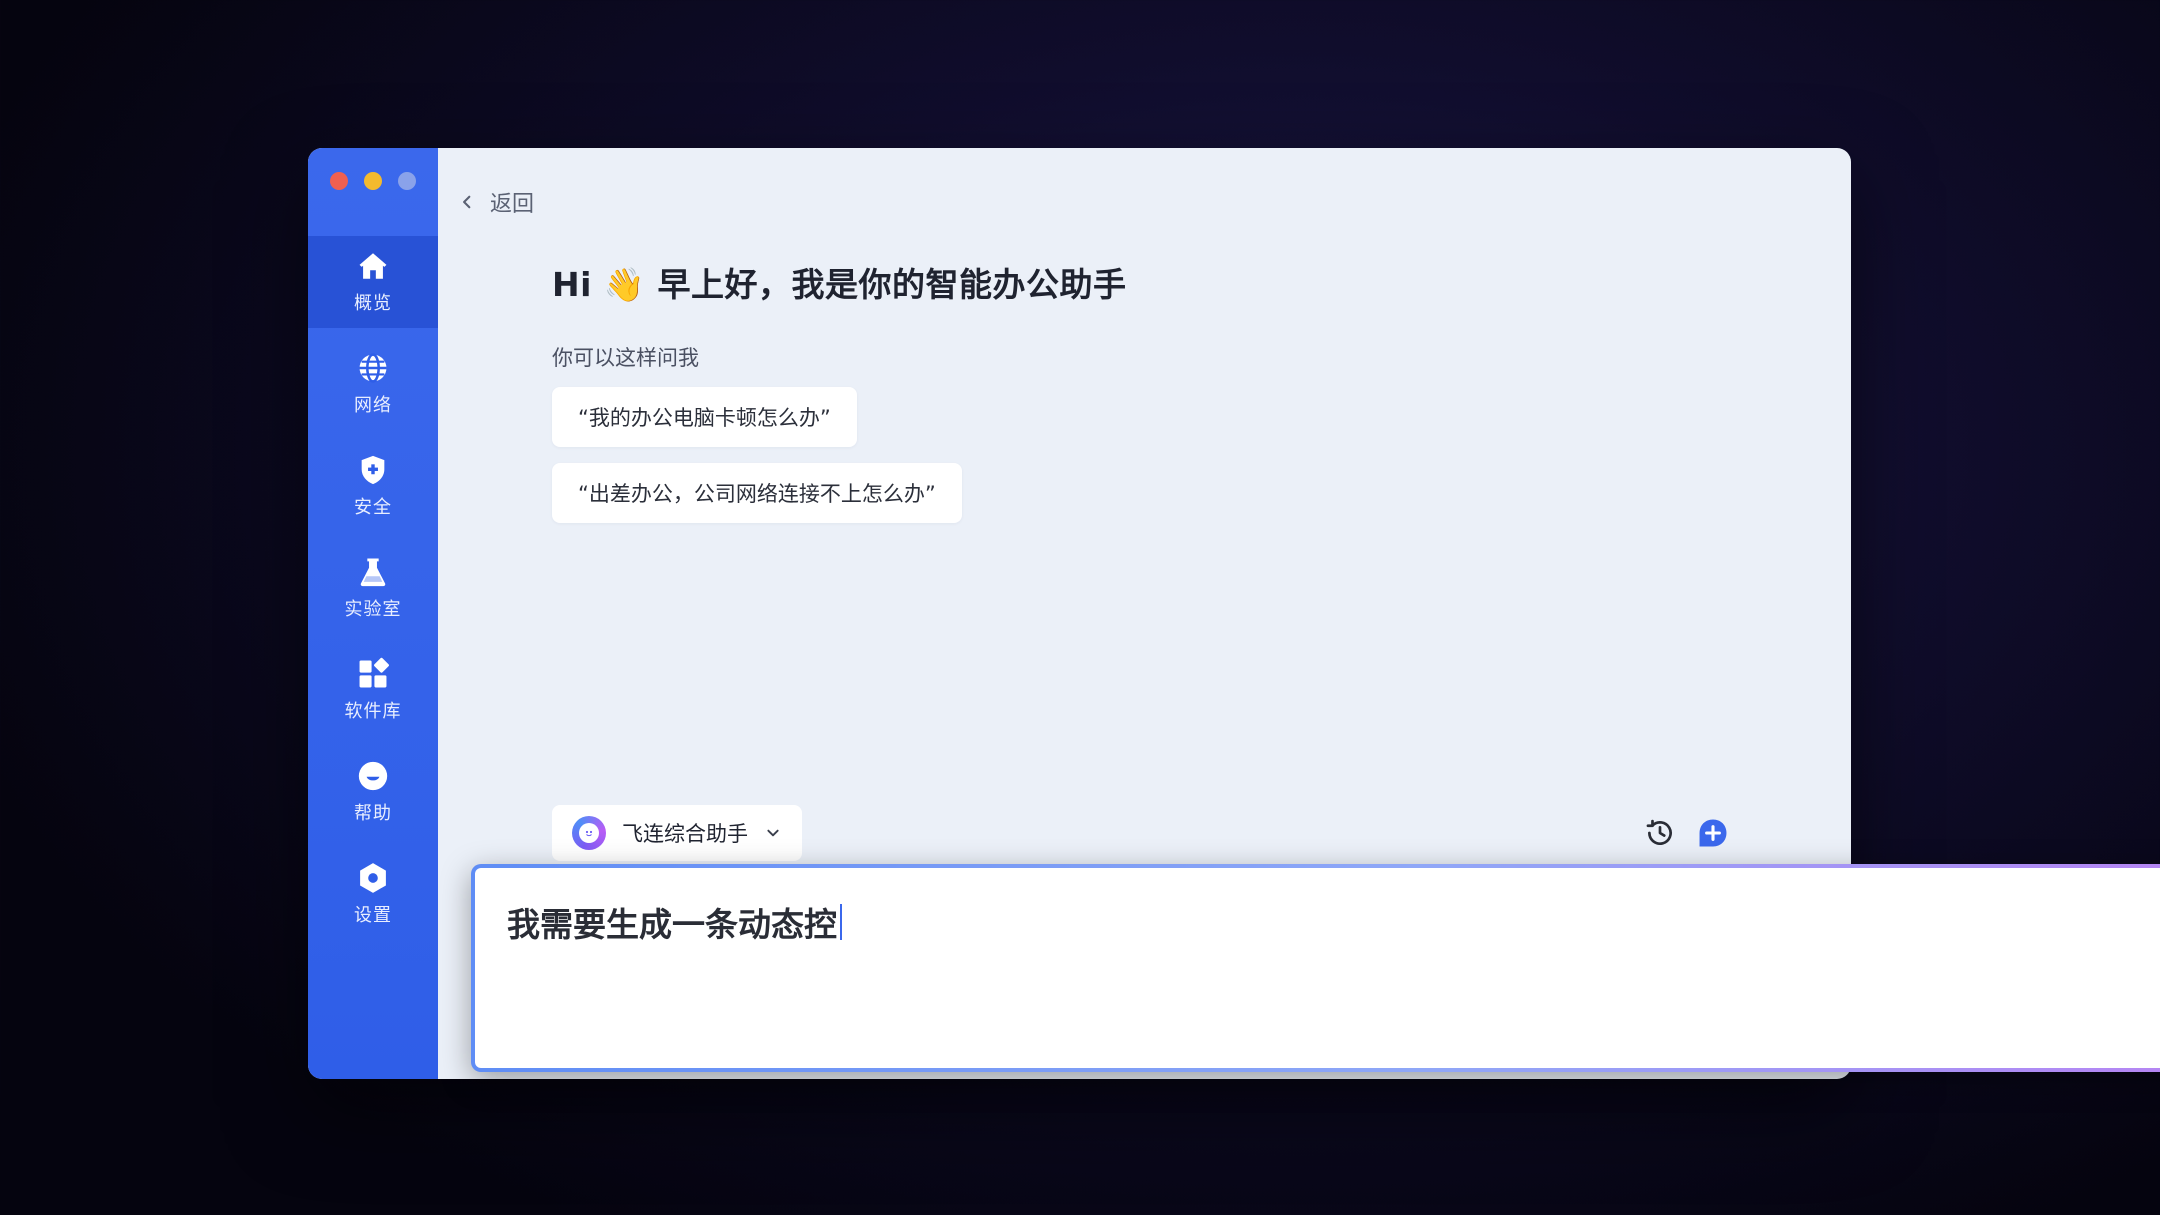 Image resolution: width=2160 pixels, height=1215 pixels. I want to click on sidebar-item-label: 概览, so click(373, 303).